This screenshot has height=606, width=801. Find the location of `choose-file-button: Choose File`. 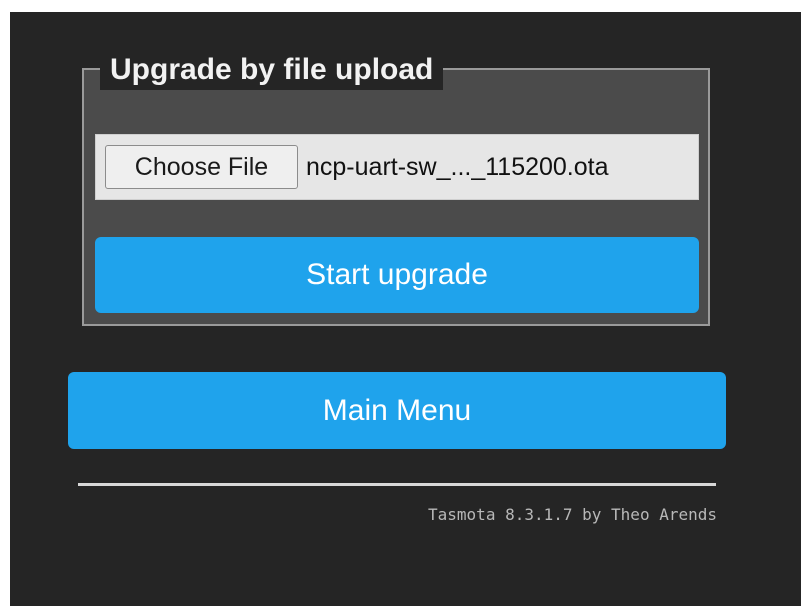

choose-file-button: Choose File is located at coordinates (201, 167).